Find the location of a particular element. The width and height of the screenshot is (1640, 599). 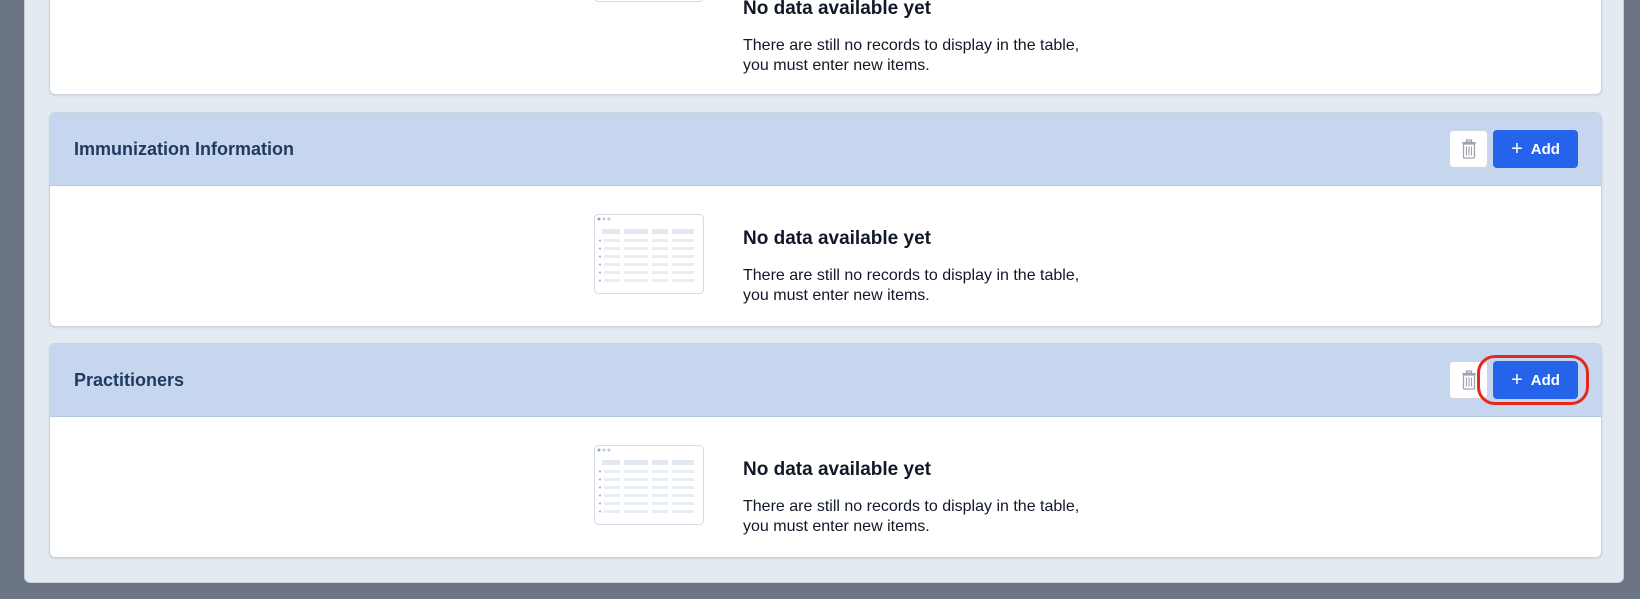

section-header: Immunization Information + Add is located at coordinates (825, 149).